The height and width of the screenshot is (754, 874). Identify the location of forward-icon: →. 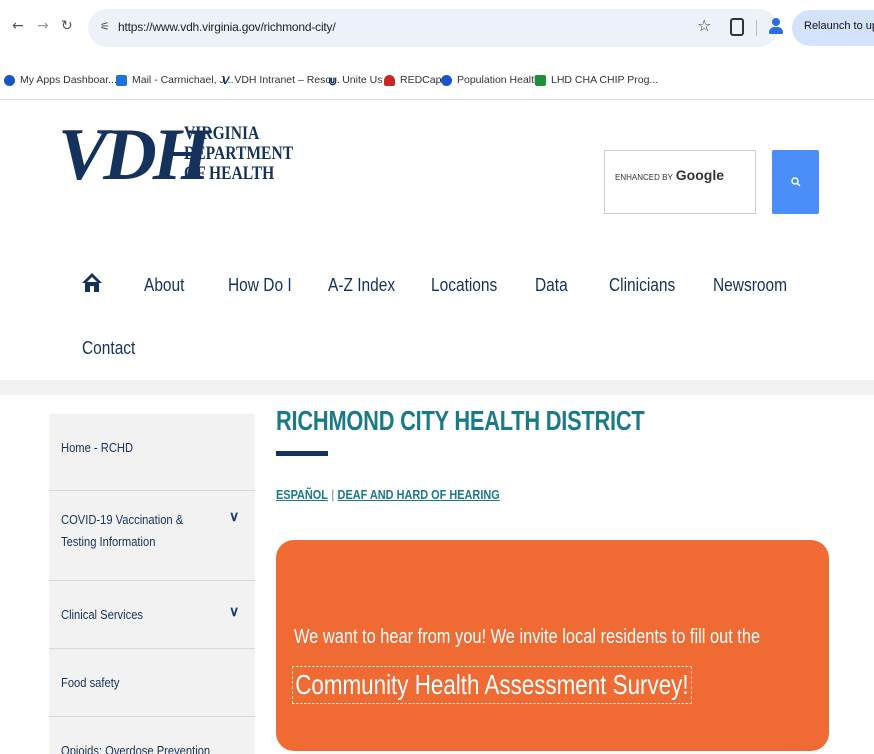
(43, 26).